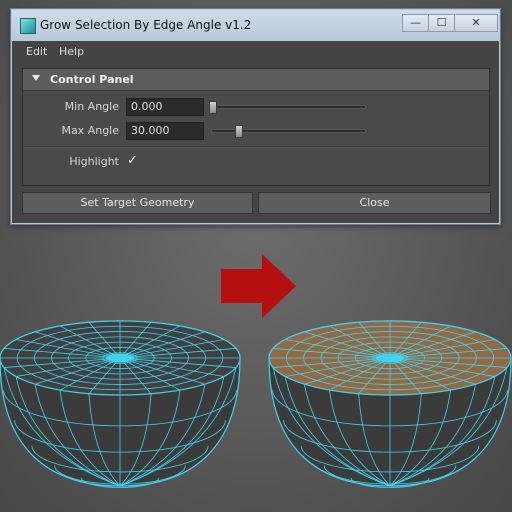  I want to click on close-button: Close, so click(374, 203).